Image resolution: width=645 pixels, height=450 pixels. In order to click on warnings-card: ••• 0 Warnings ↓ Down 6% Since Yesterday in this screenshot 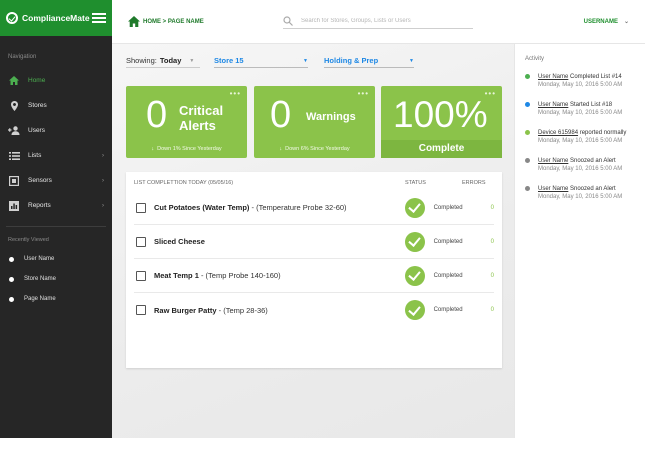, I will do `click(314, 122)`.